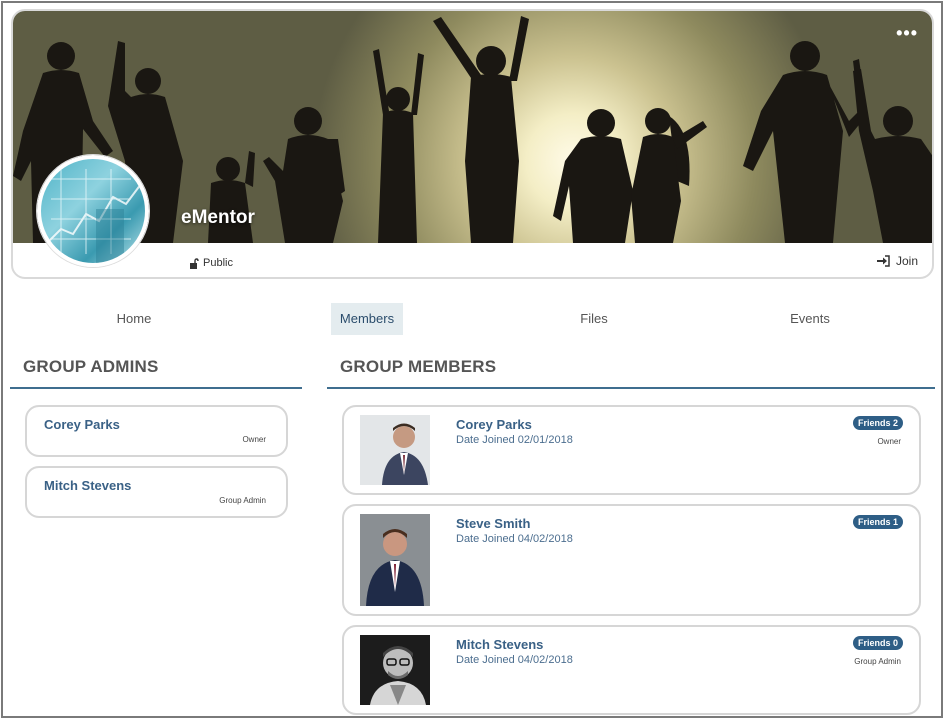 This screenshot has height=719, width=944. What do you see at coordinates (907, 33) in the screenshot?
I see `more-options-icon: •••` at bounding box center [907, 33].